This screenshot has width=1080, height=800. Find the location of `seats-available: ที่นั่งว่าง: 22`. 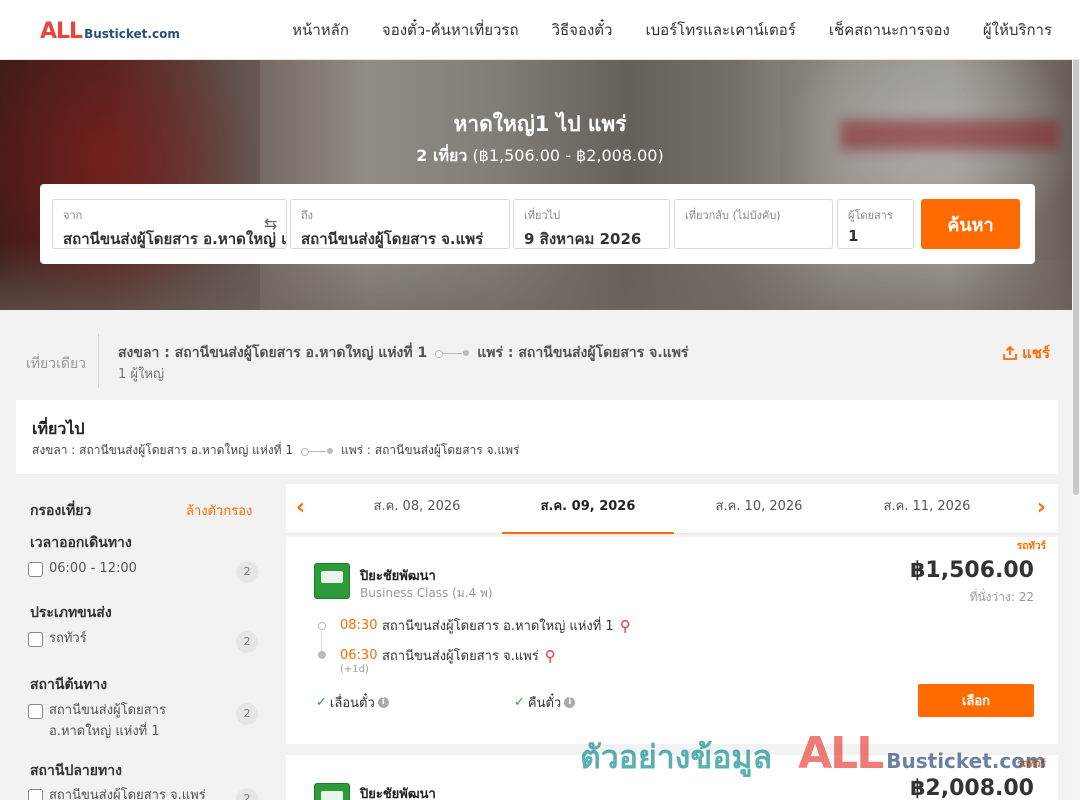

seats-available: ที่นั่งว่าง: 22 is located at coordinates (1001, 597).